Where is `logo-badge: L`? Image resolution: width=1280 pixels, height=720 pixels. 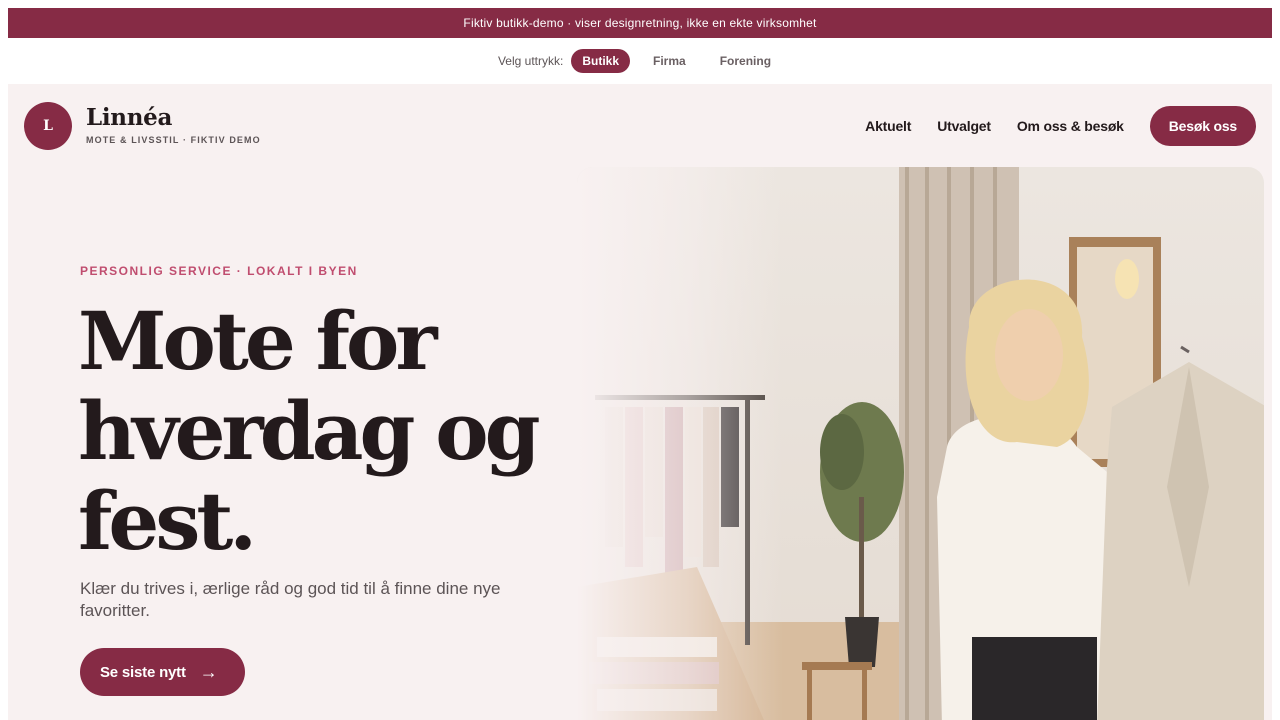 logo-badge: L is located at coordinates (48, 126).